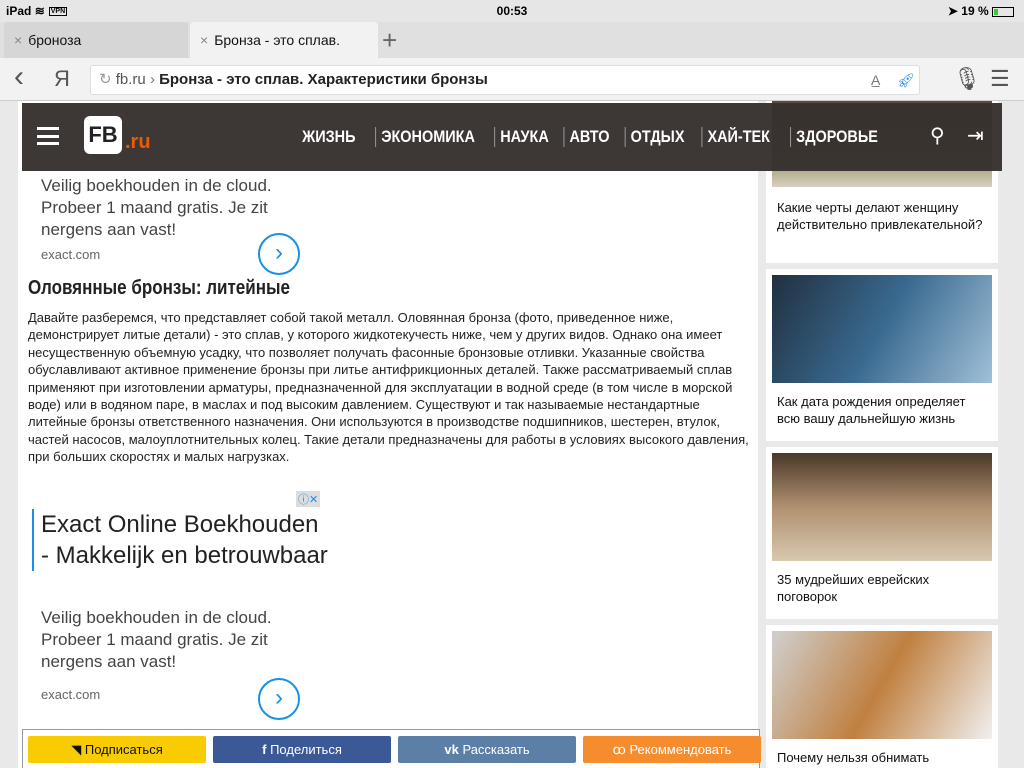 This screenshot has width=1024, height=768. Describe the element at coordinates (875, 80) in the screenshot. I see `reader-mode-icon: A̲` at that location.